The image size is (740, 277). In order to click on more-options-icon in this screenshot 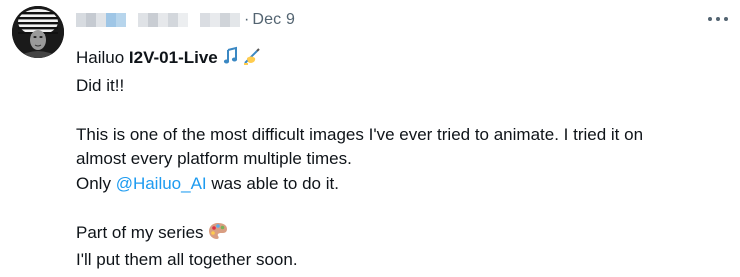, I will do `click(718, 19)`.